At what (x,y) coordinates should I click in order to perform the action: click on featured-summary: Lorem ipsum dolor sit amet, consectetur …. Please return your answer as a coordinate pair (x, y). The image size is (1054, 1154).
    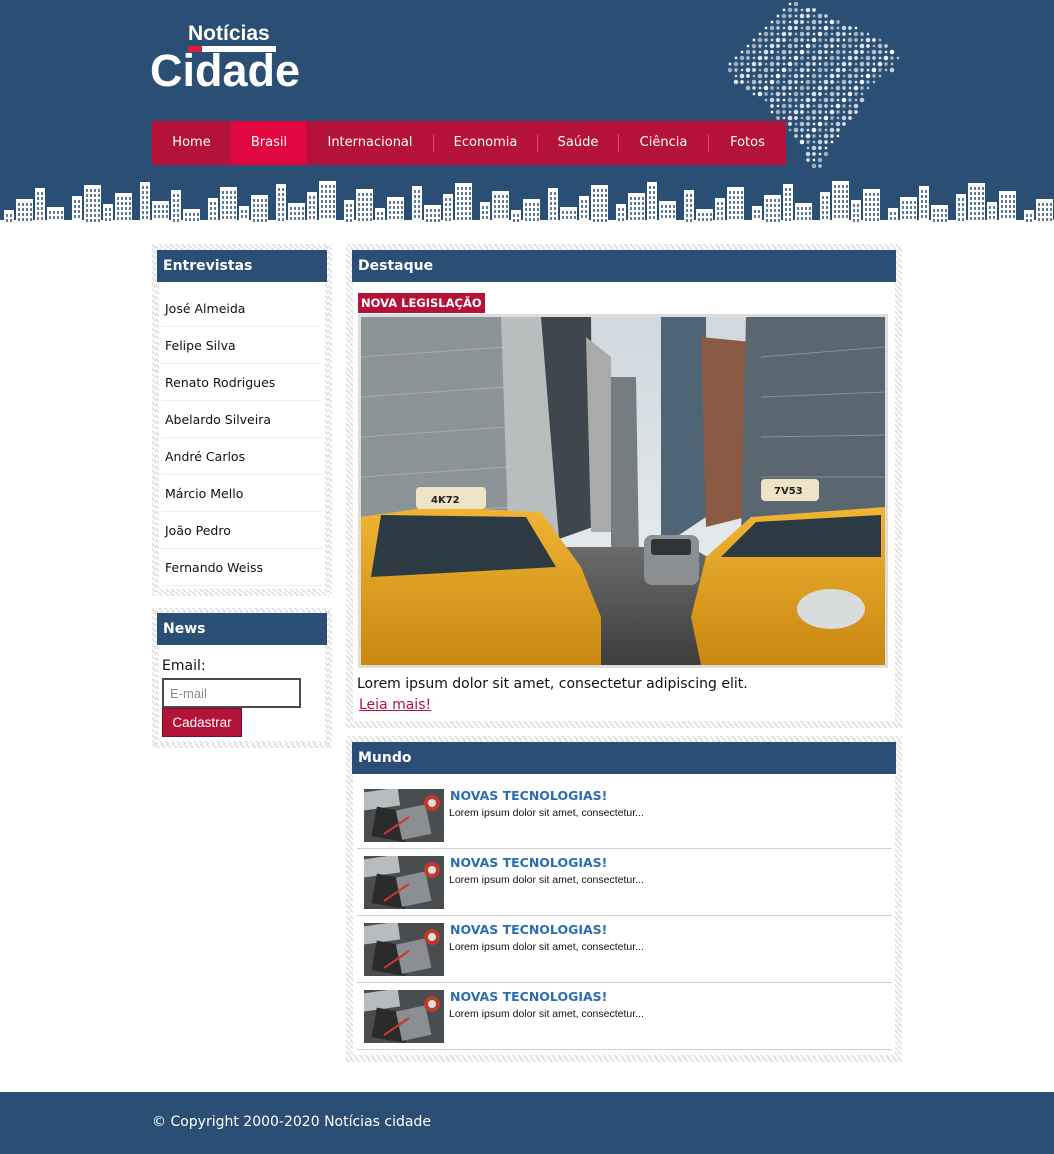
    Looking at the image, I should click on (552, 684).